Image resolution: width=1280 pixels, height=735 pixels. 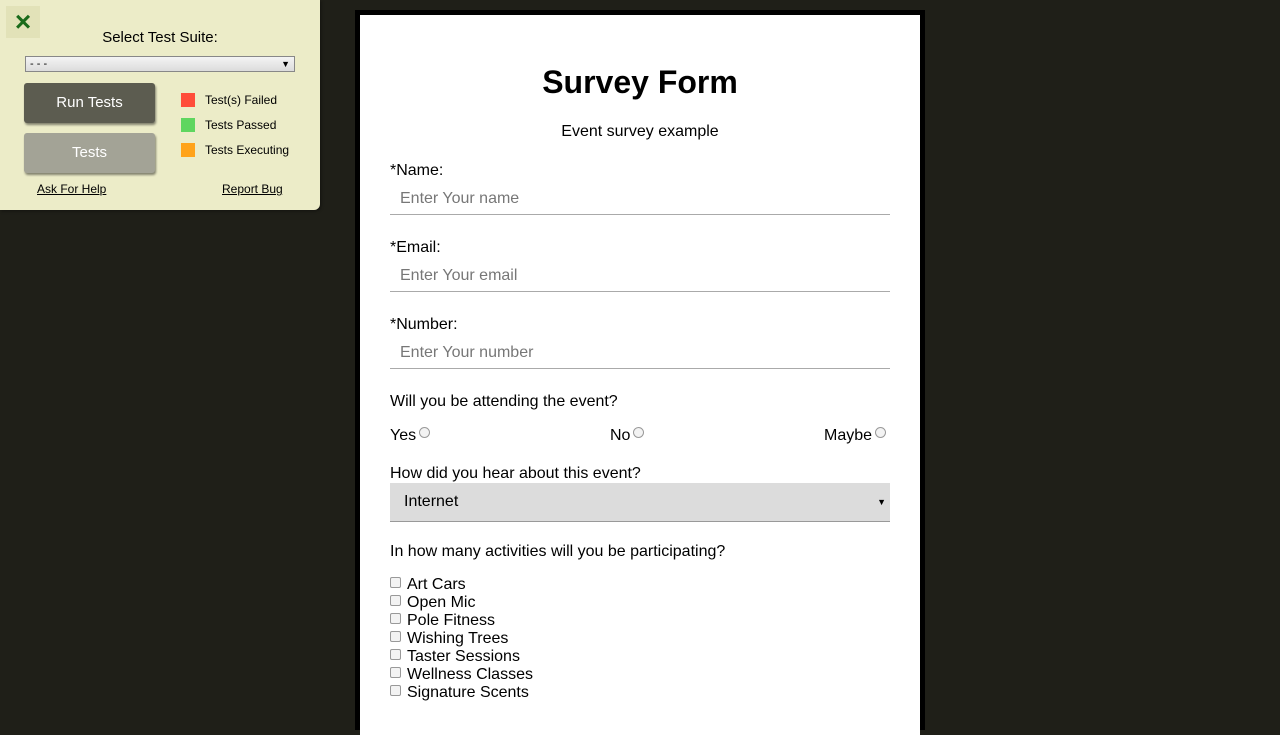 What do you see at coordinates (415, 247) in the screenshot?
I see `email-label: *Email:` at bounding box center [415, 247].